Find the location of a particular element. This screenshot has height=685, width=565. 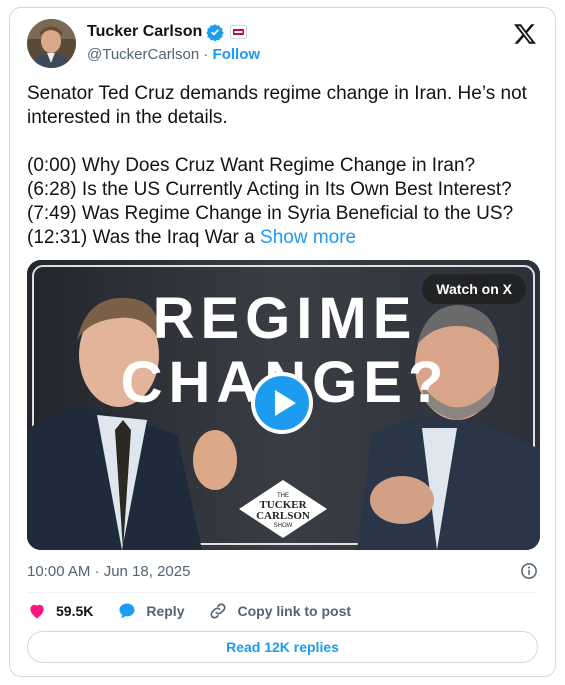

heart-icon is located at coordinates (37, 611).